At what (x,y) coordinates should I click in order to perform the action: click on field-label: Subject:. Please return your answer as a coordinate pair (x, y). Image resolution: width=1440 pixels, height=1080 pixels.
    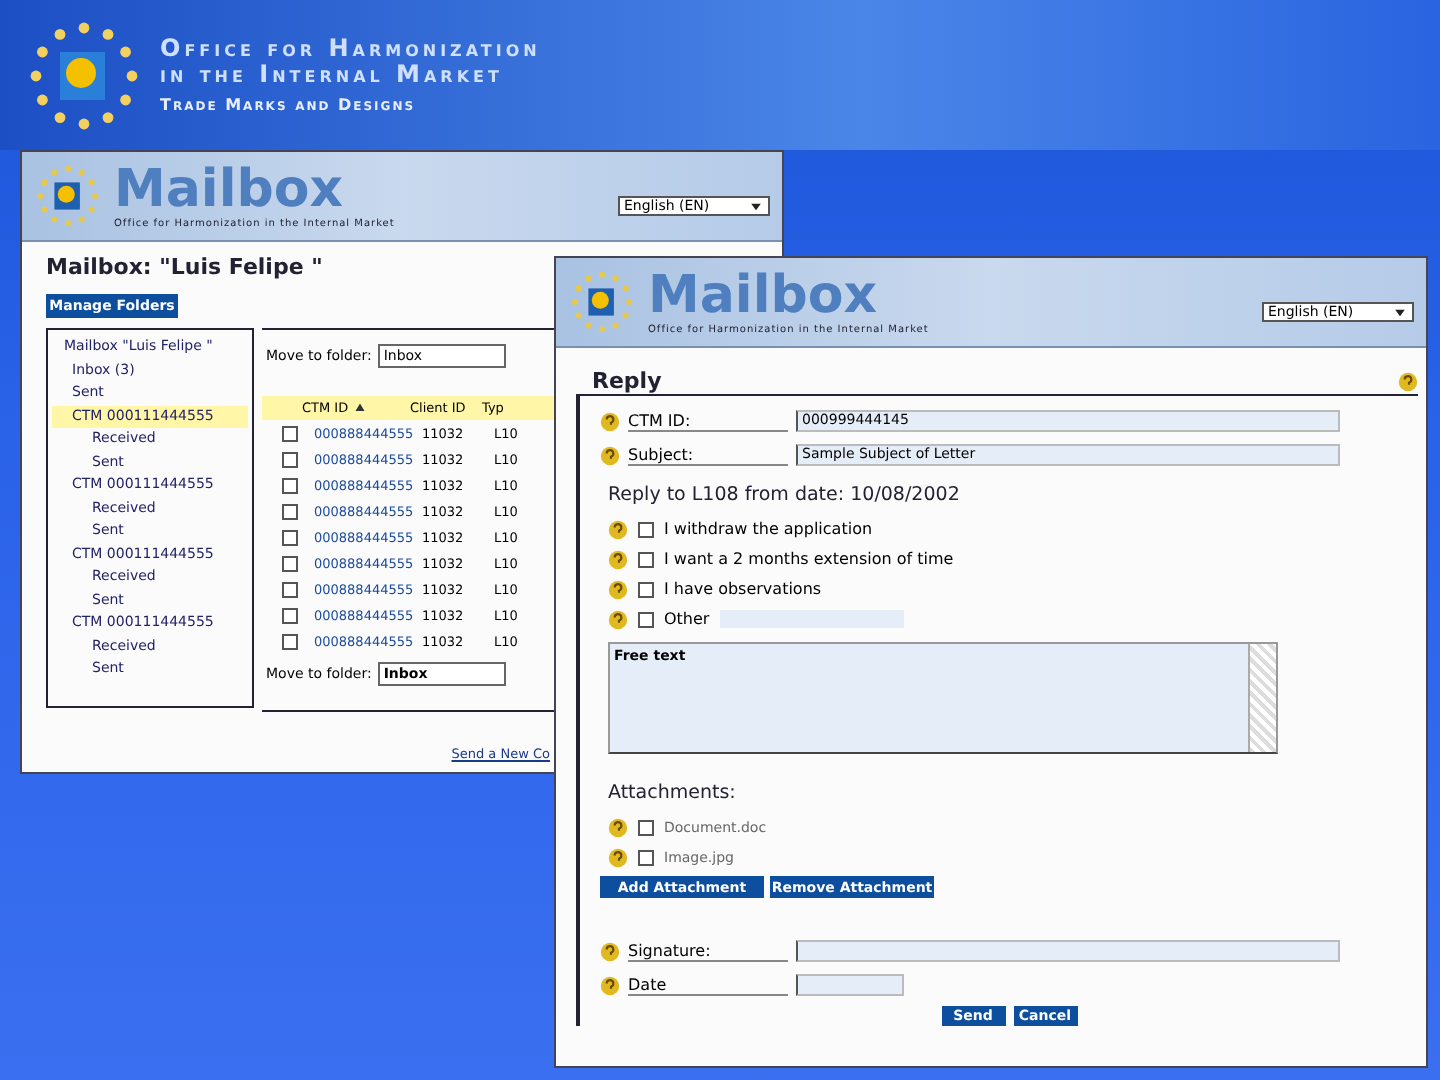
    Looking at the image, I should click on (708, 455).